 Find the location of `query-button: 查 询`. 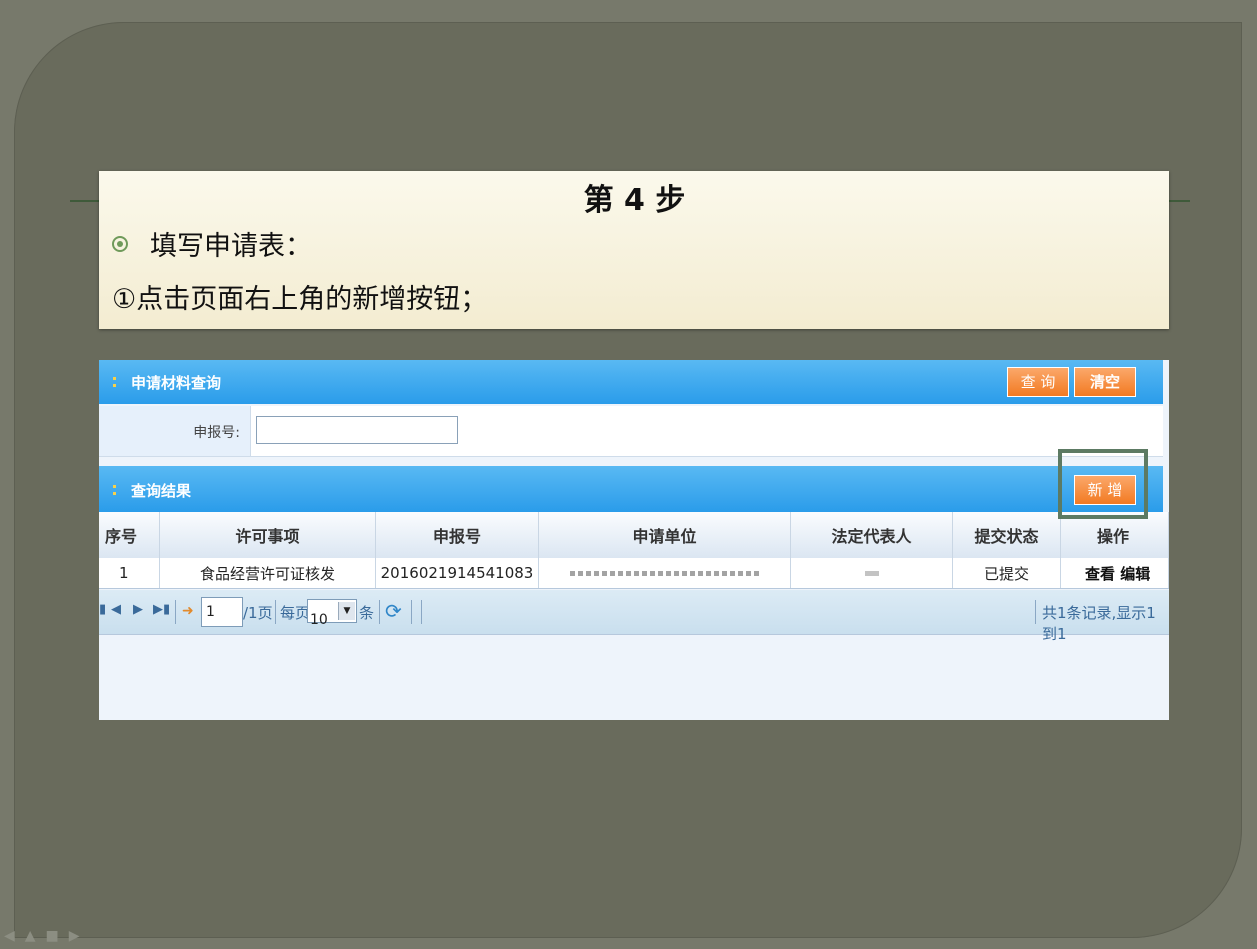

query-button: 查 询 is located at coordinates (1038, 382).